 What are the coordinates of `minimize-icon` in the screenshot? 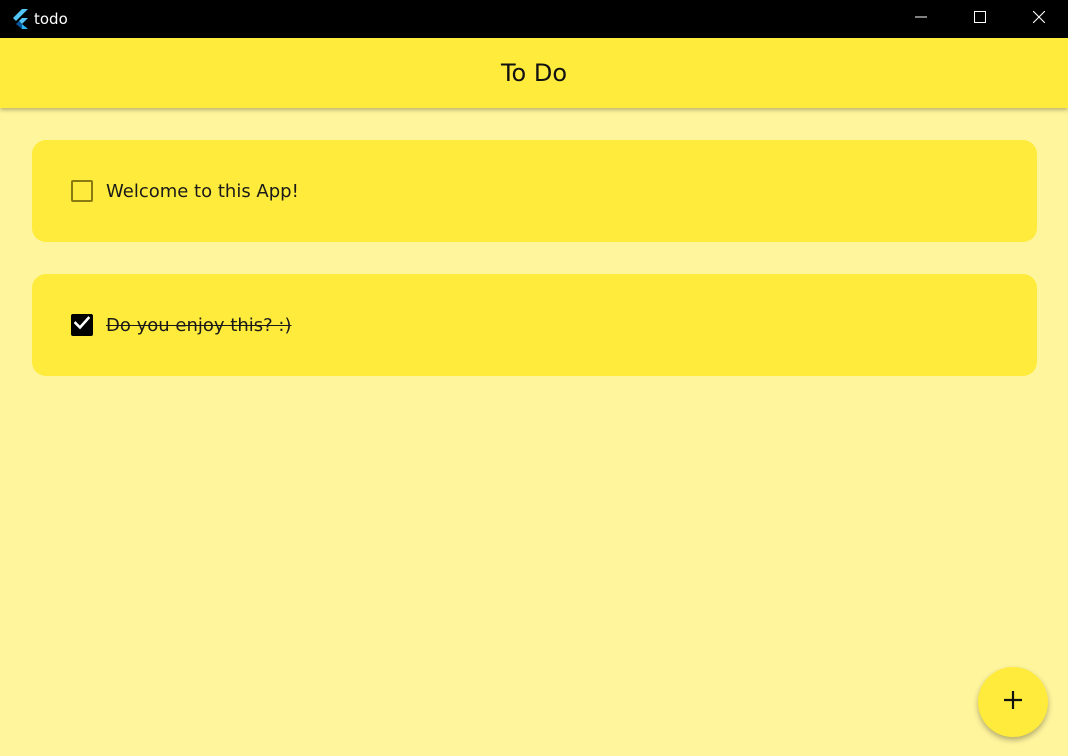 It's located at (920, 19).